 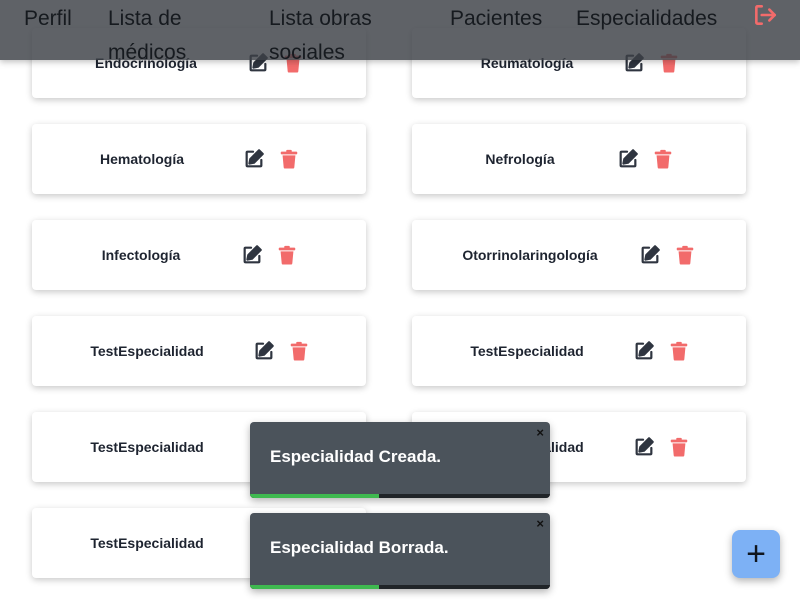 I want to click on specialty-card: Infectología, so click(x=199, y=255).